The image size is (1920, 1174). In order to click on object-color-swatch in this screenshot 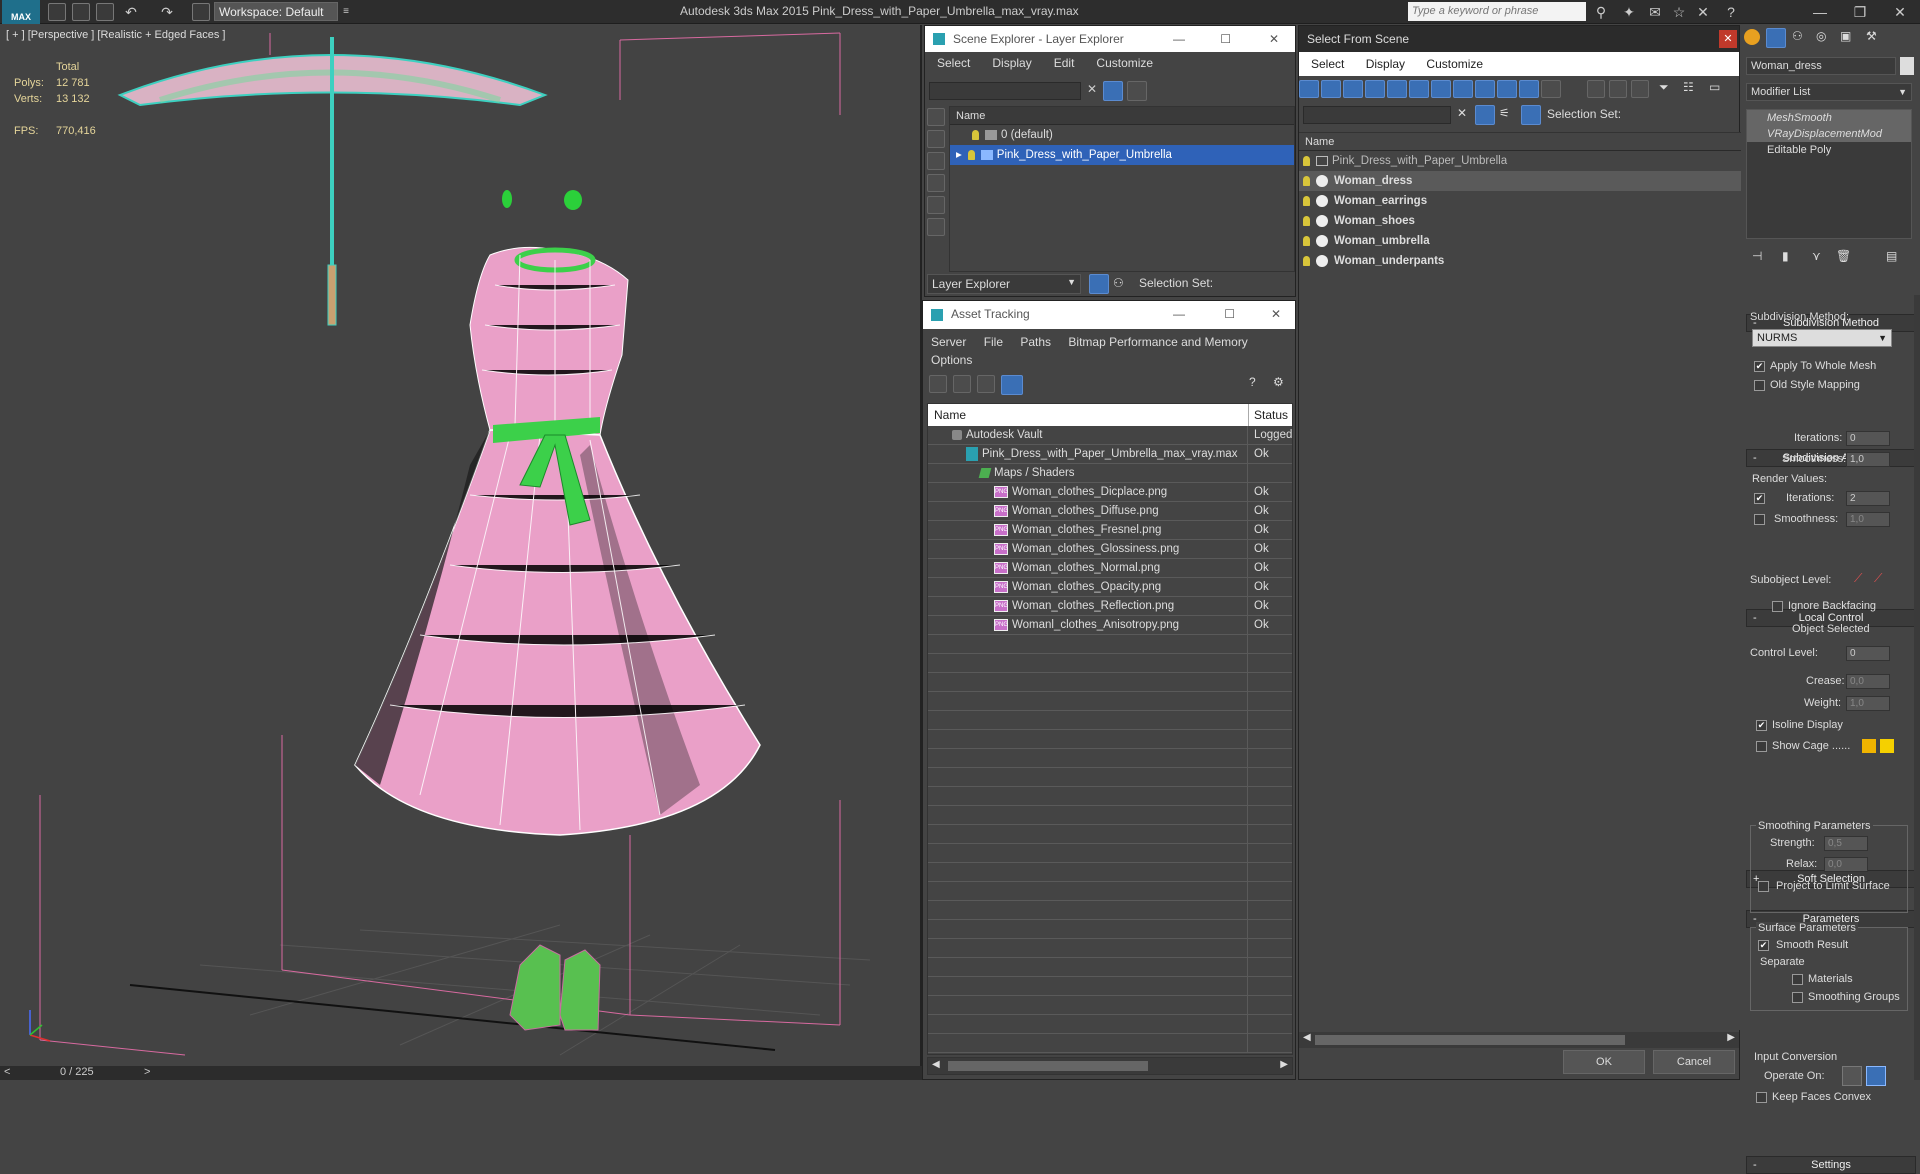, I will do `click(1907, 66)`.